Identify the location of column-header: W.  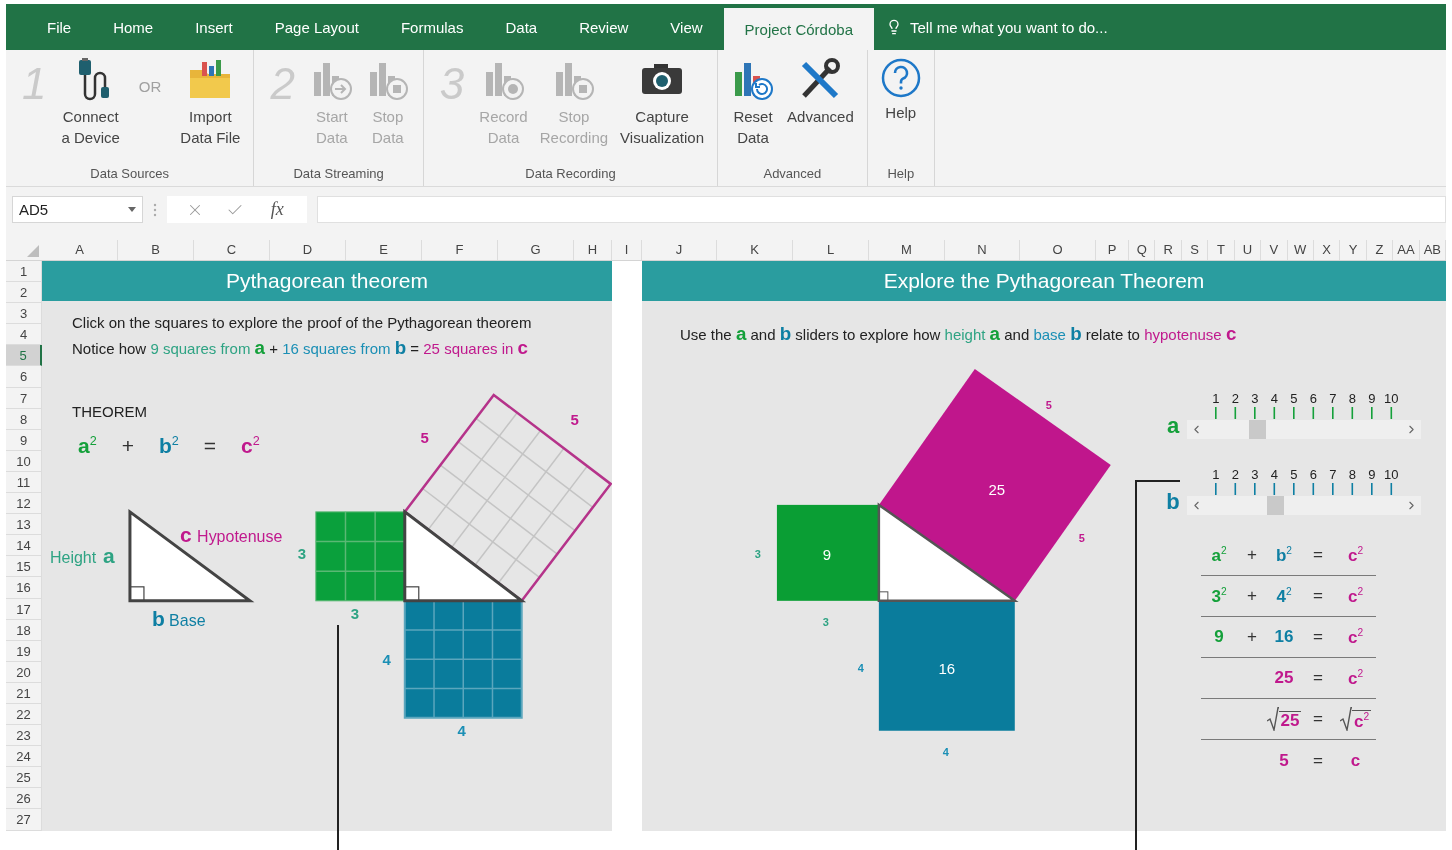
(1300, 250).